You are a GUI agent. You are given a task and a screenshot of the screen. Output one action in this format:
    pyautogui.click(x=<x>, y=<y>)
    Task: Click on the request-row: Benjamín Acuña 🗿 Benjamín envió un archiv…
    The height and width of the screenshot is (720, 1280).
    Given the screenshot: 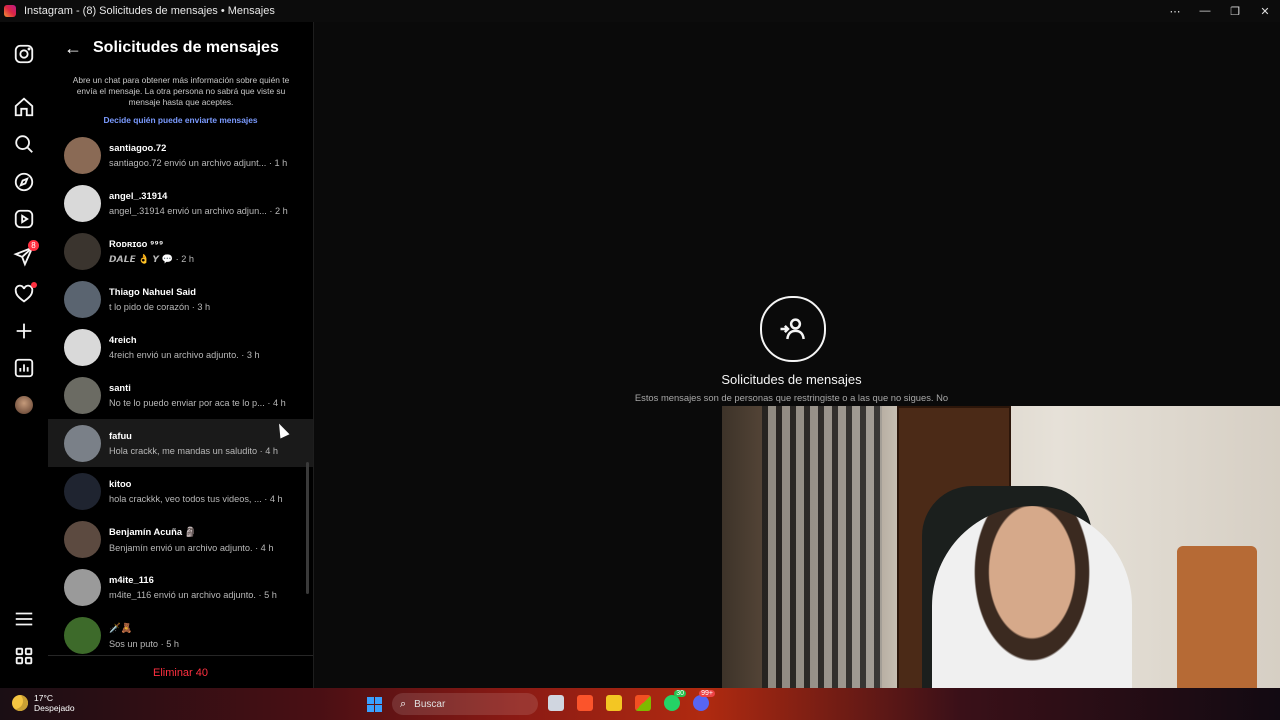 What is the action you would take?
    pyautogui.click(x=180, y=539)
    